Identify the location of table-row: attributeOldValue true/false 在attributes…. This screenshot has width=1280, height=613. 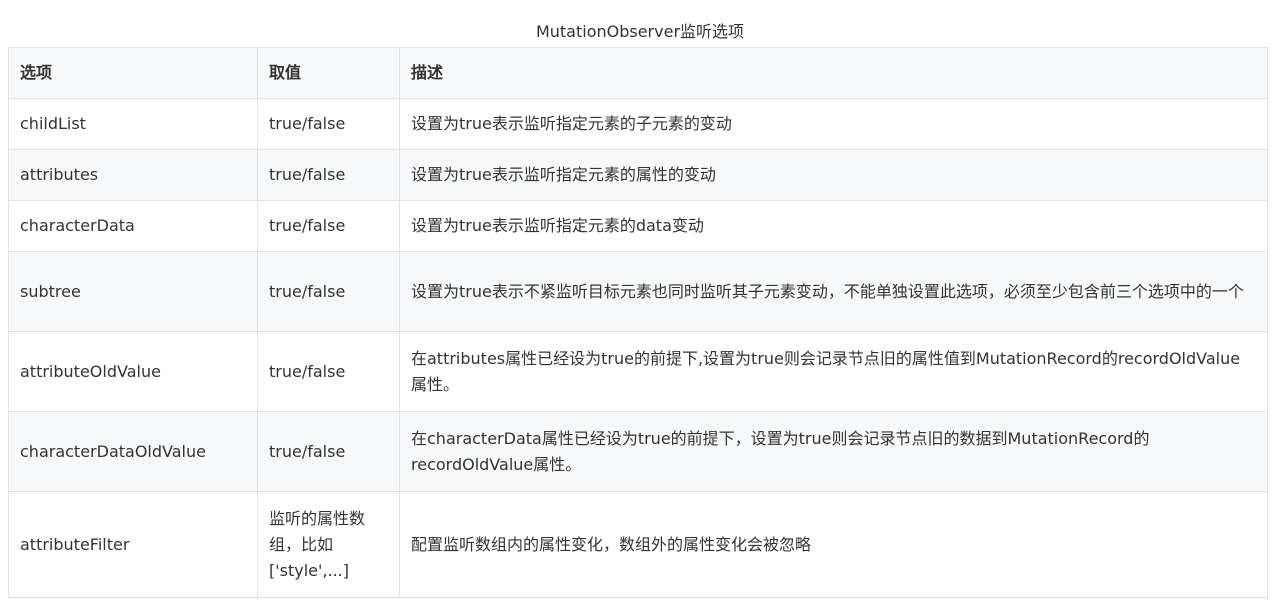
(638, 371).